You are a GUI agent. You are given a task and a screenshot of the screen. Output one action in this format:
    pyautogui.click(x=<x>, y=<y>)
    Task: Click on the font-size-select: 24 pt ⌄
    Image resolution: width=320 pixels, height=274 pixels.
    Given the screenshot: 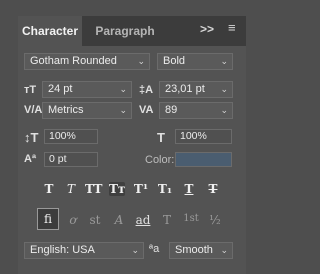 What is the action you would take?
    pyautogui.click(x=87, y=89)
    